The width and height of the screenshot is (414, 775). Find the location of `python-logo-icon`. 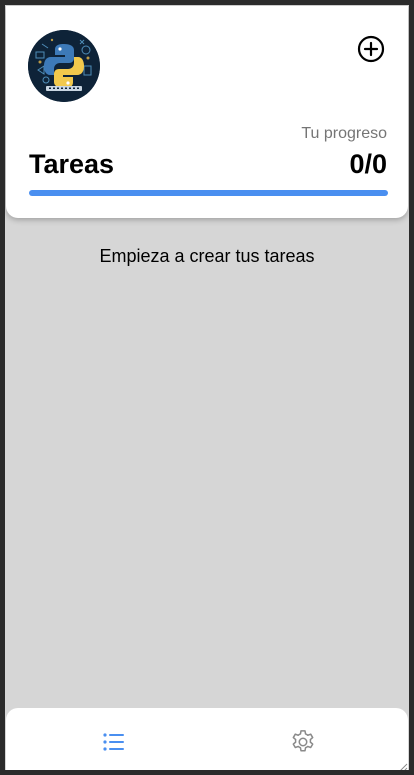

python-logo-icon is located at coordinates (64, 66).